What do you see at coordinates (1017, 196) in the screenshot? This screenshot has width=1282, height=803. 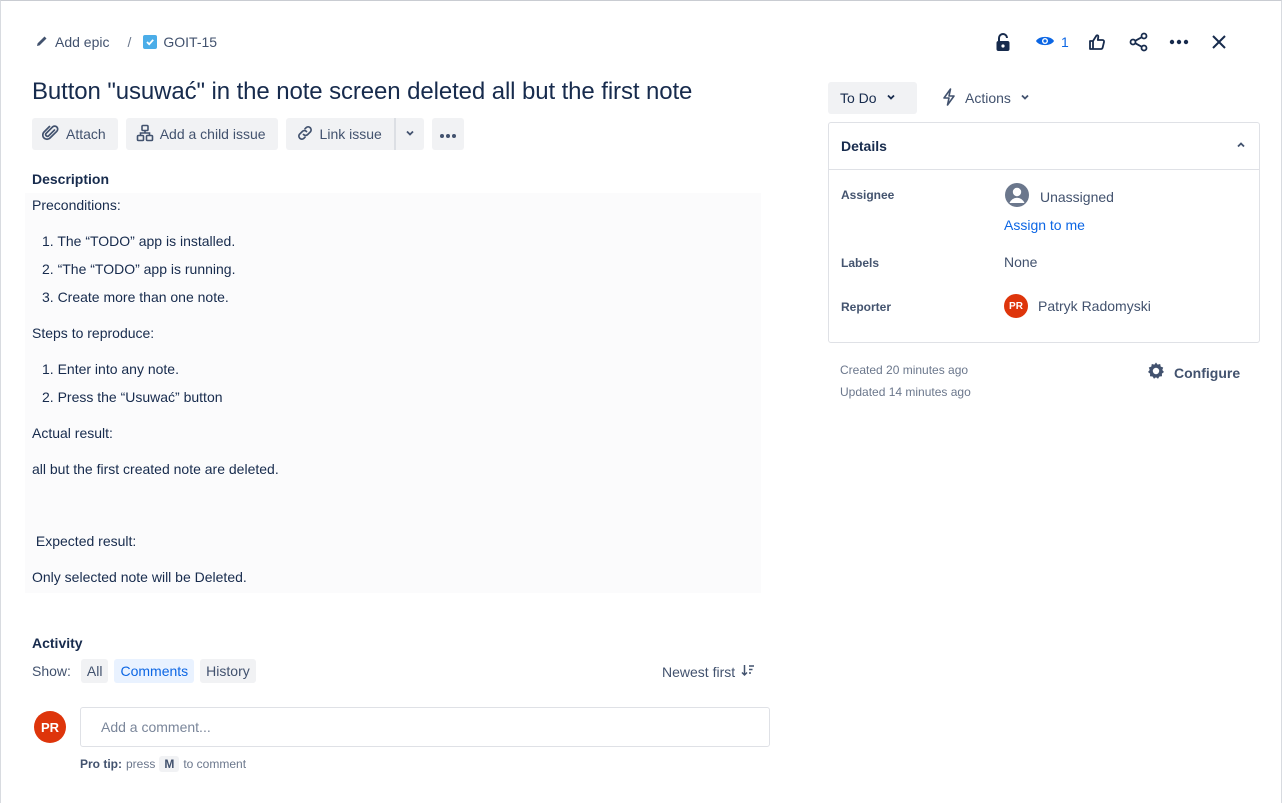 I see `user-avatar-icon` at bounding box center [1017, 196].